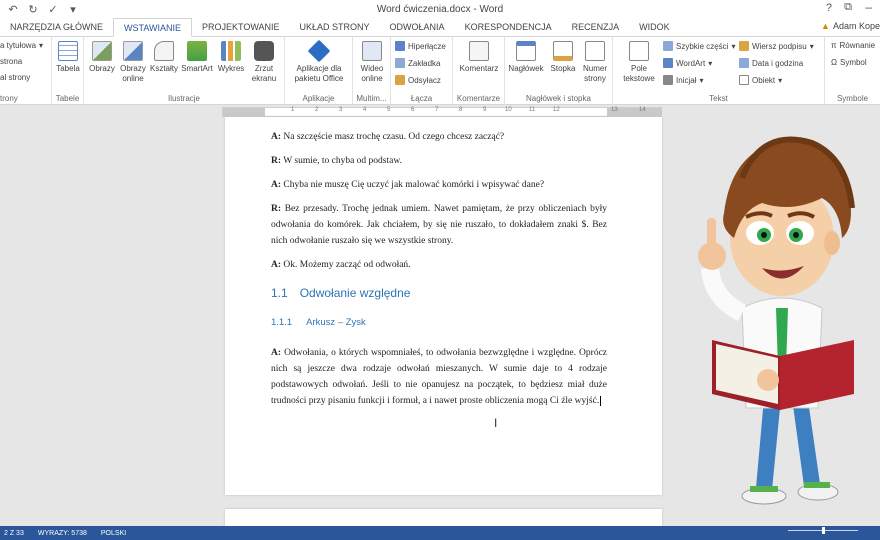 This screenshot has height=540, width=880. I want to click on online-pictures-button: Obrazy online, so click(133, 62).